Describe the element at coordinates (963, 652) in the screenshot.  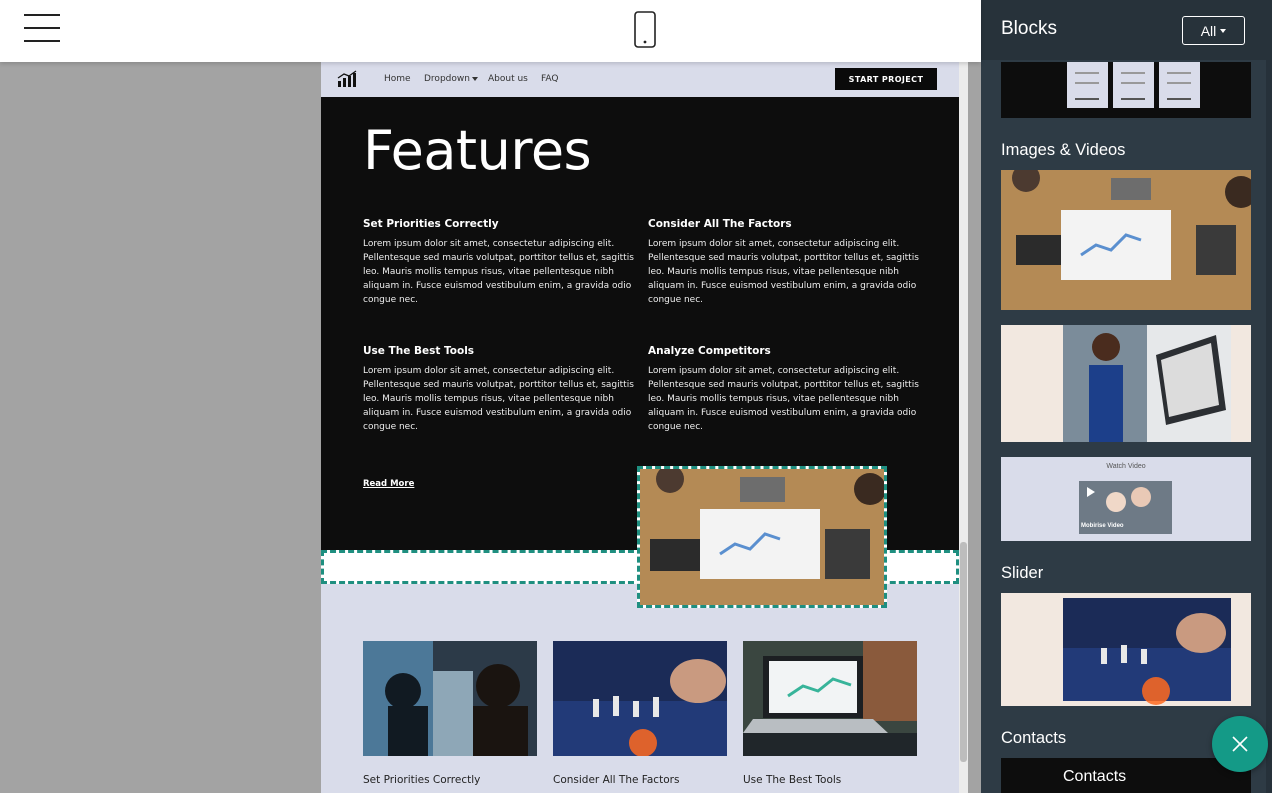
I see `canvas-scrollbar-thumb` at that location.